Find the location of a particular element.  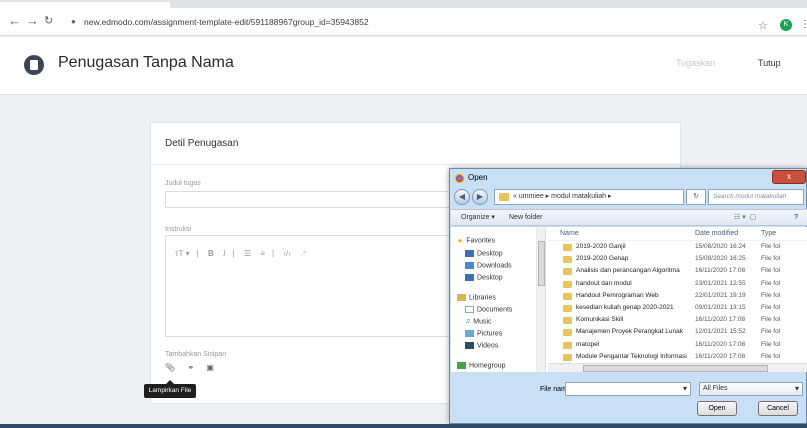

column-type: Type is located at coordinates (768, 233).